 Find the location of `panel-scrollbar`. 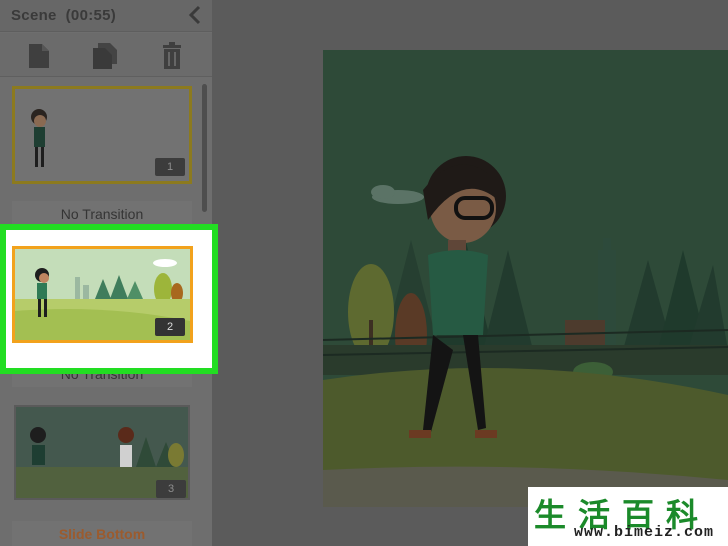

panel-scrollbar is located at coordinates (204, 148).